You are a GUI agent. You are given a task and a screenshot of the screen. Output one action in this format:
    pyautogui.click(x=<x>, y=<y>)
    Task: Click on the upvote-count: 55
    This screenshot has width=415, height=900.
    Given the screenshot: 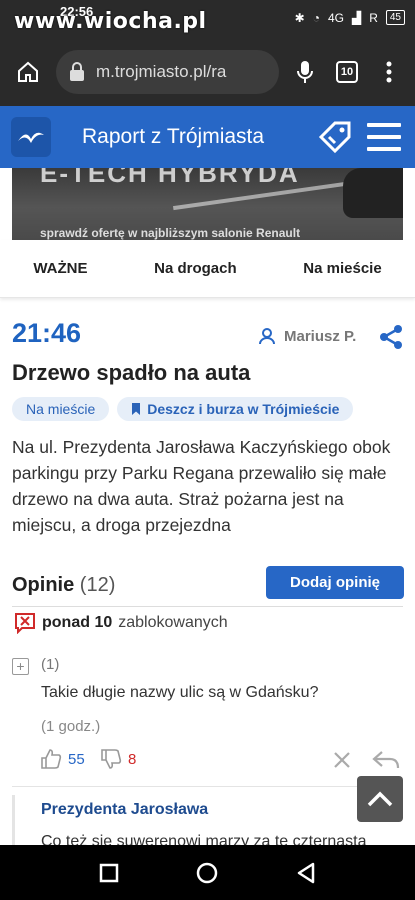 What is the action you would take?
    pyautogui.click(x=76, y=759)
    